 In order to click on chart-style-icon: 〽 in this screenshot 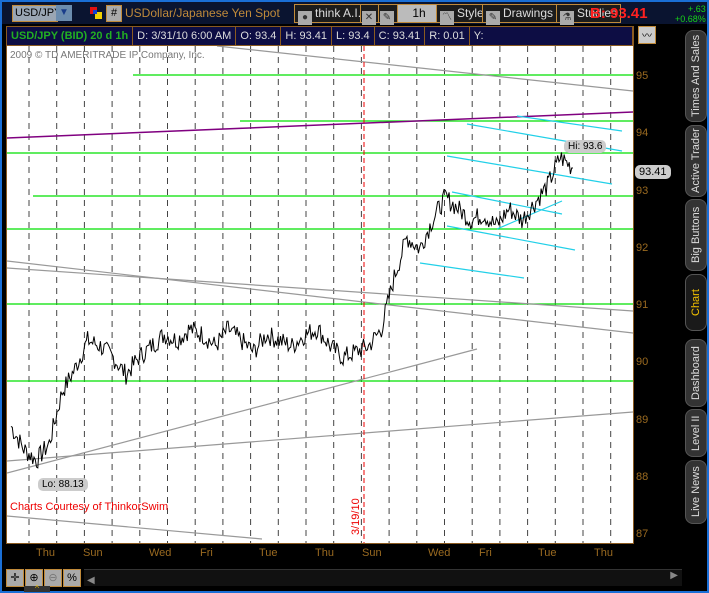, I will do `click(447, 18)`.